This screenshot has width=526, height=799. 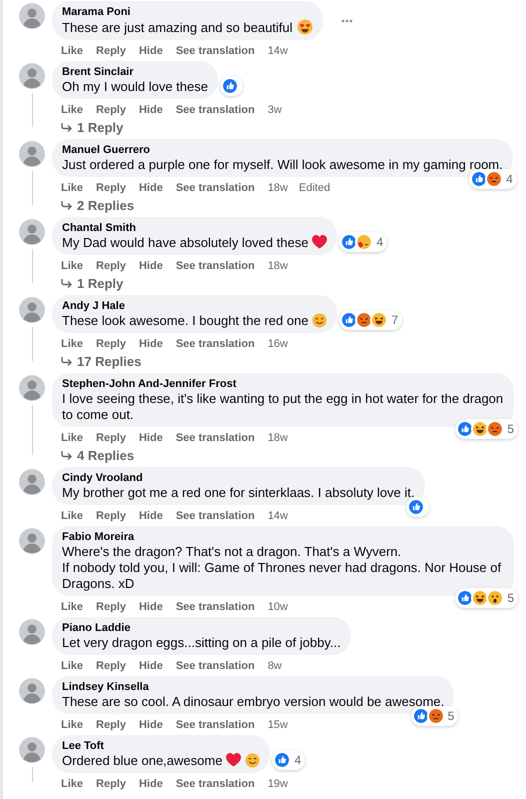 I want to click on author-name: Brent Sinclair, so click(x=135, y=72).